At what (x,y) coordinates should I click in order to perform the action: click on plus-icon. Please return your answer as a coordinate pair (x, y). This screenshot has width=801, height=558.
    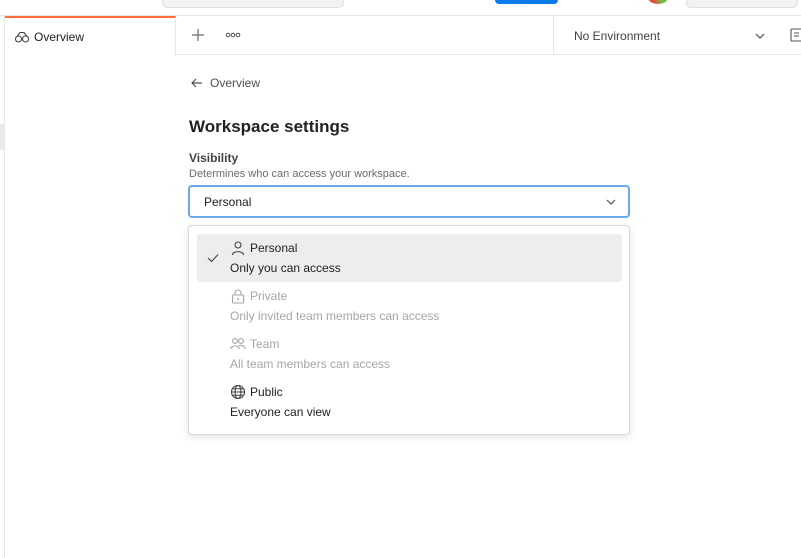
    Looking at the image, I should click on (198, 35).